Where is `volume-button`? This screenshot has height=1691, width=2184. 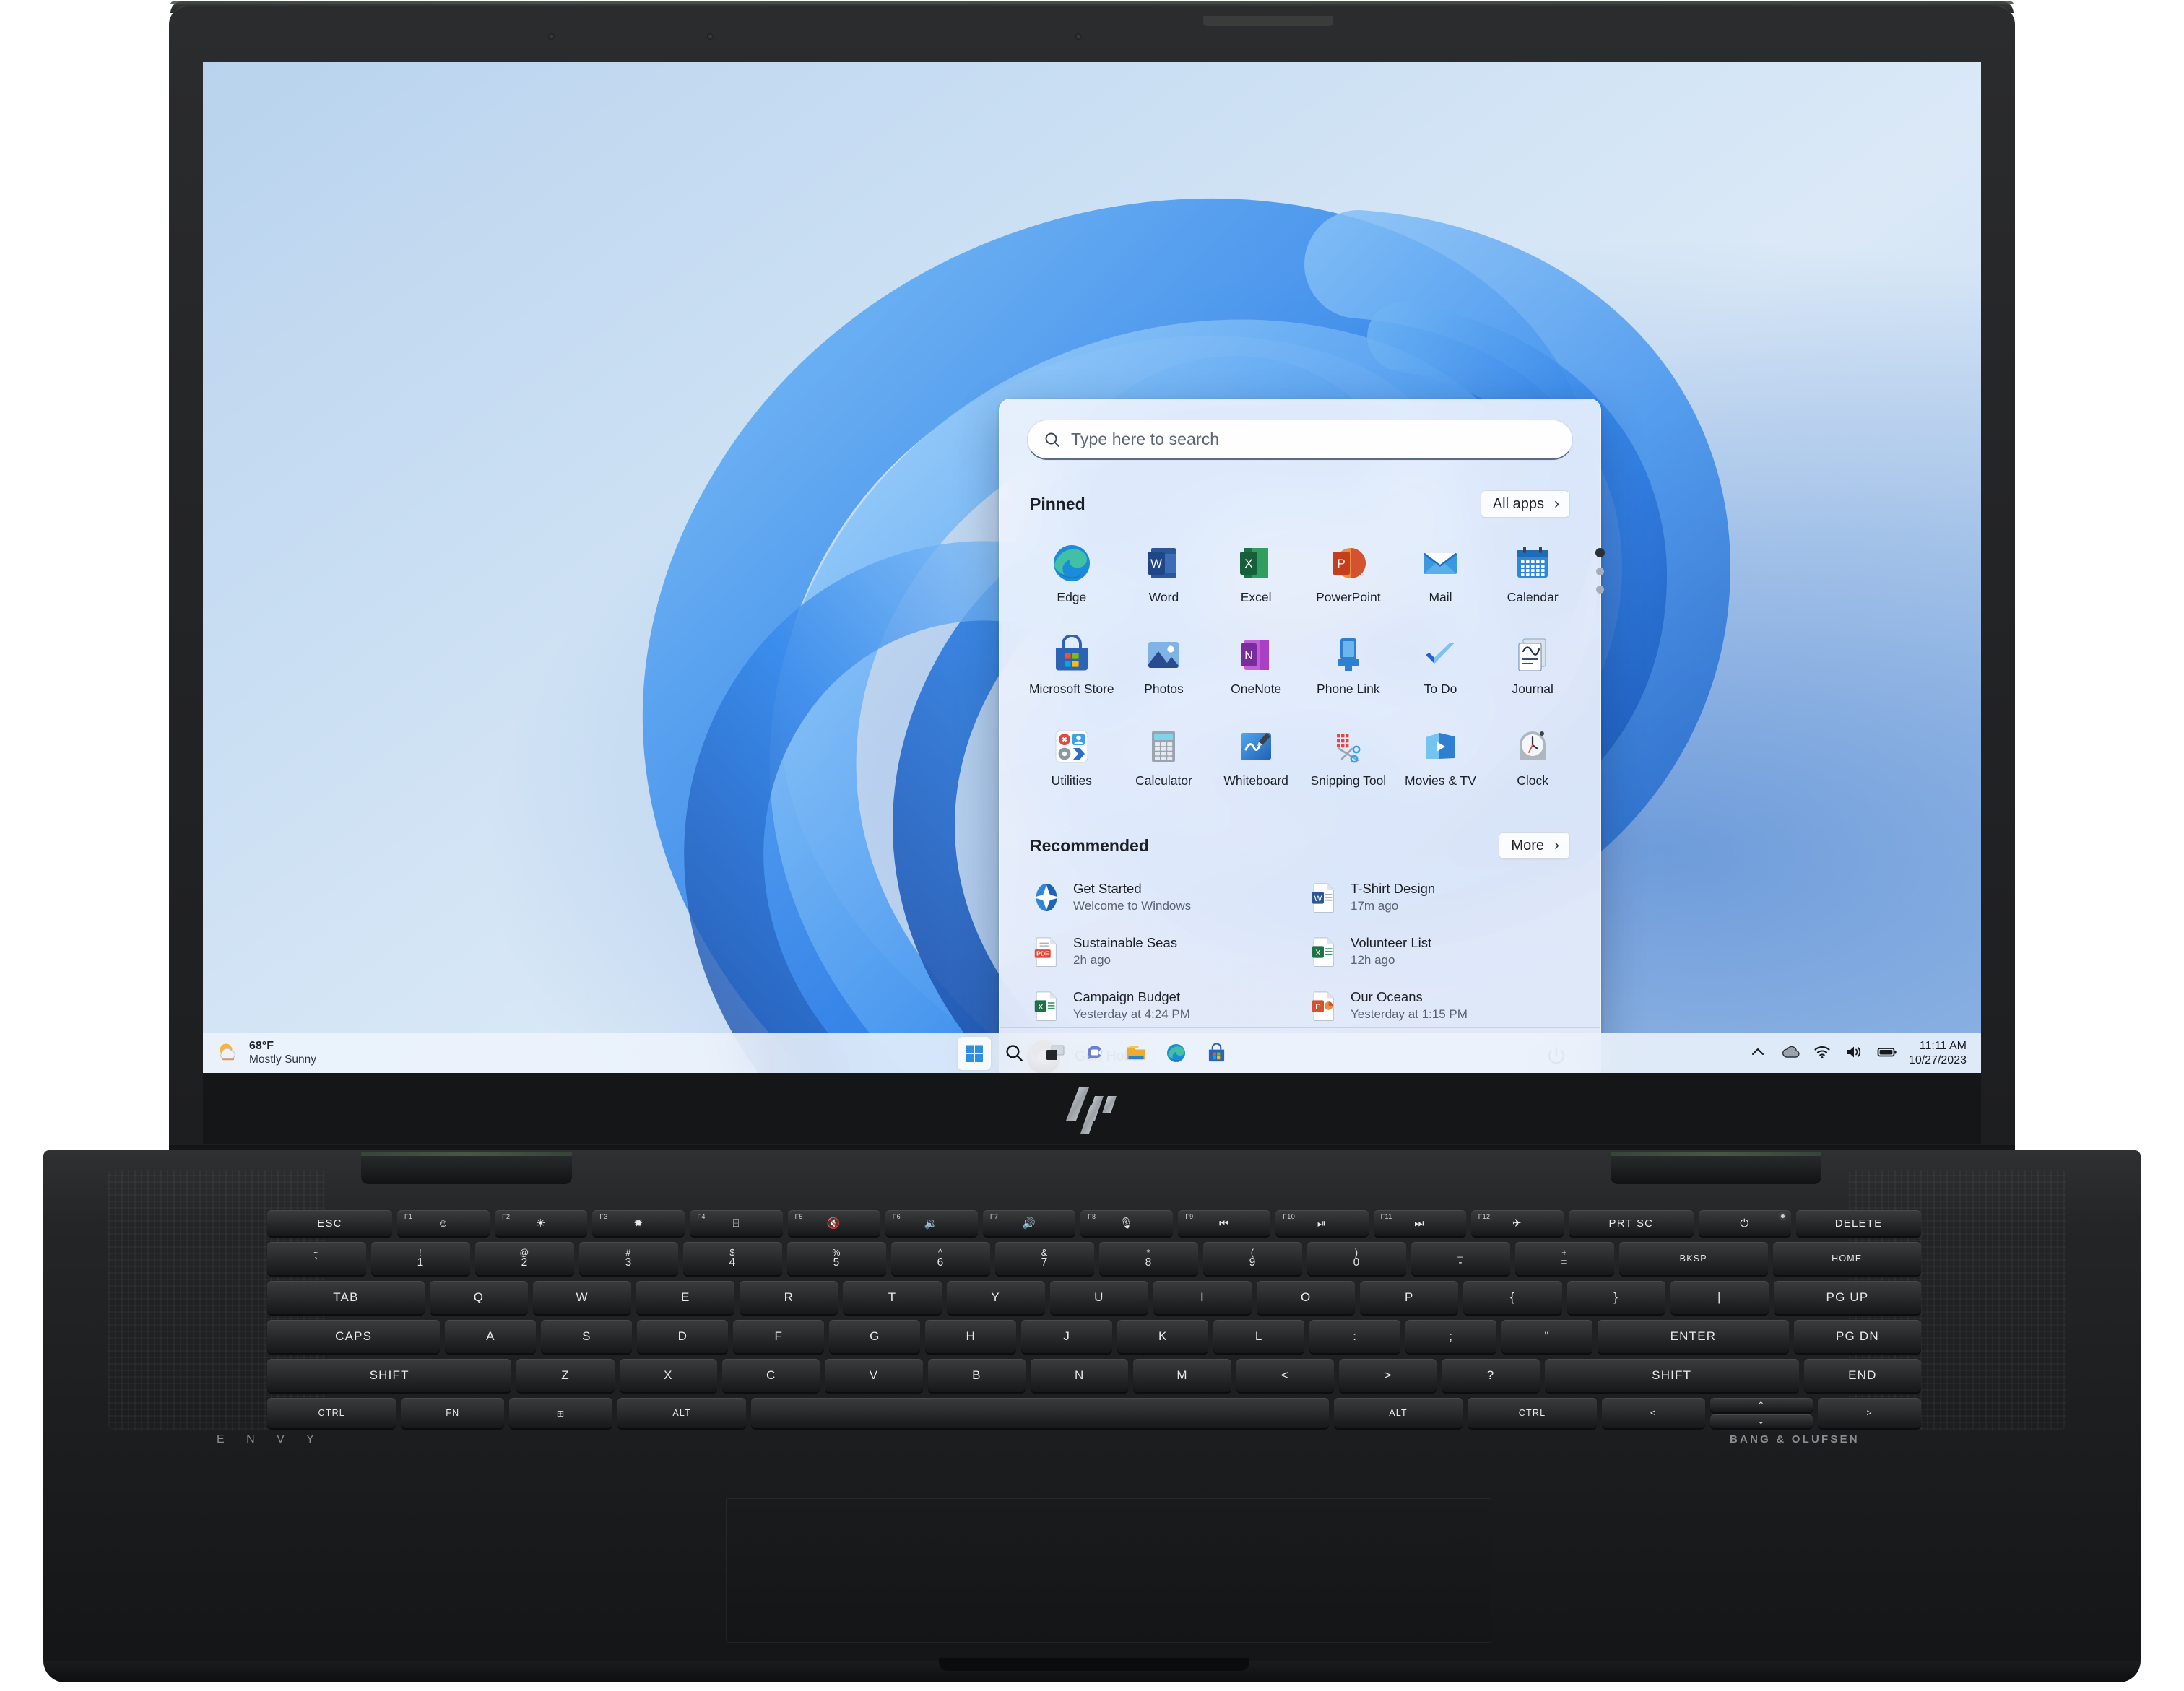 volume-button is located at coordinates (1854, 1053).